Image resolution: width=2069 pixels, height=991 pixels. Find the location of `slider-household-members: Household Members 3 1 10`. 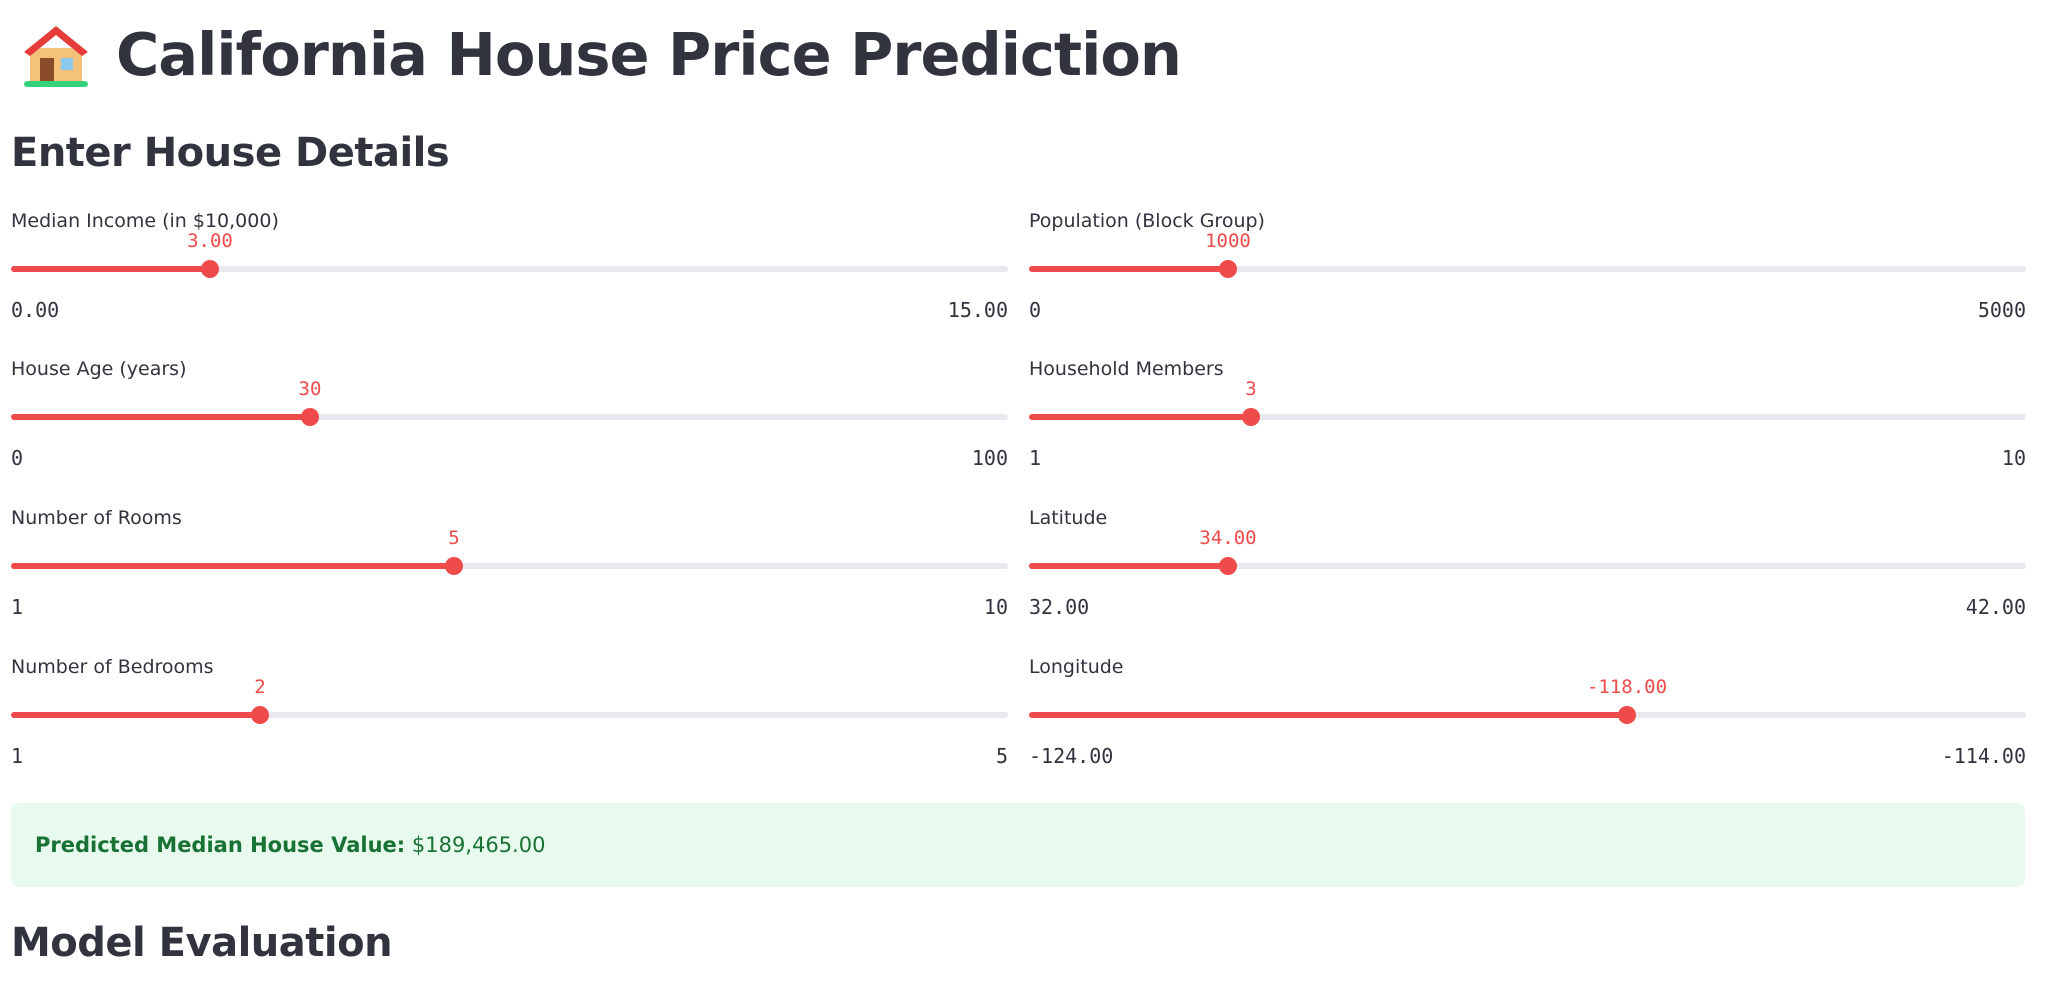

slider-household-members: Household Members 3 1 10 is located at coordinates (1527, 418).